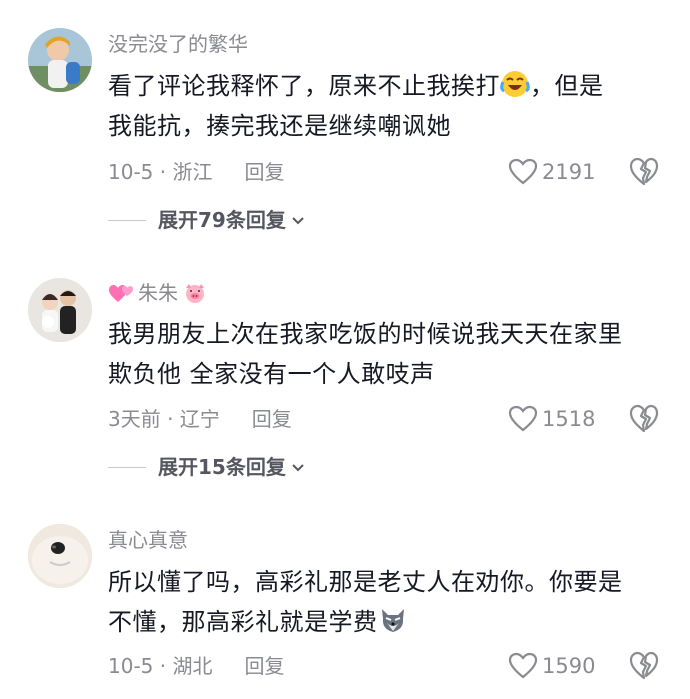 This screenshot has width=690, height=699. What do you see at coordinates (164, 419) in the screenshot?
I see `date-location: 3天前 · 辽宁` at bounding box center [164, 419].